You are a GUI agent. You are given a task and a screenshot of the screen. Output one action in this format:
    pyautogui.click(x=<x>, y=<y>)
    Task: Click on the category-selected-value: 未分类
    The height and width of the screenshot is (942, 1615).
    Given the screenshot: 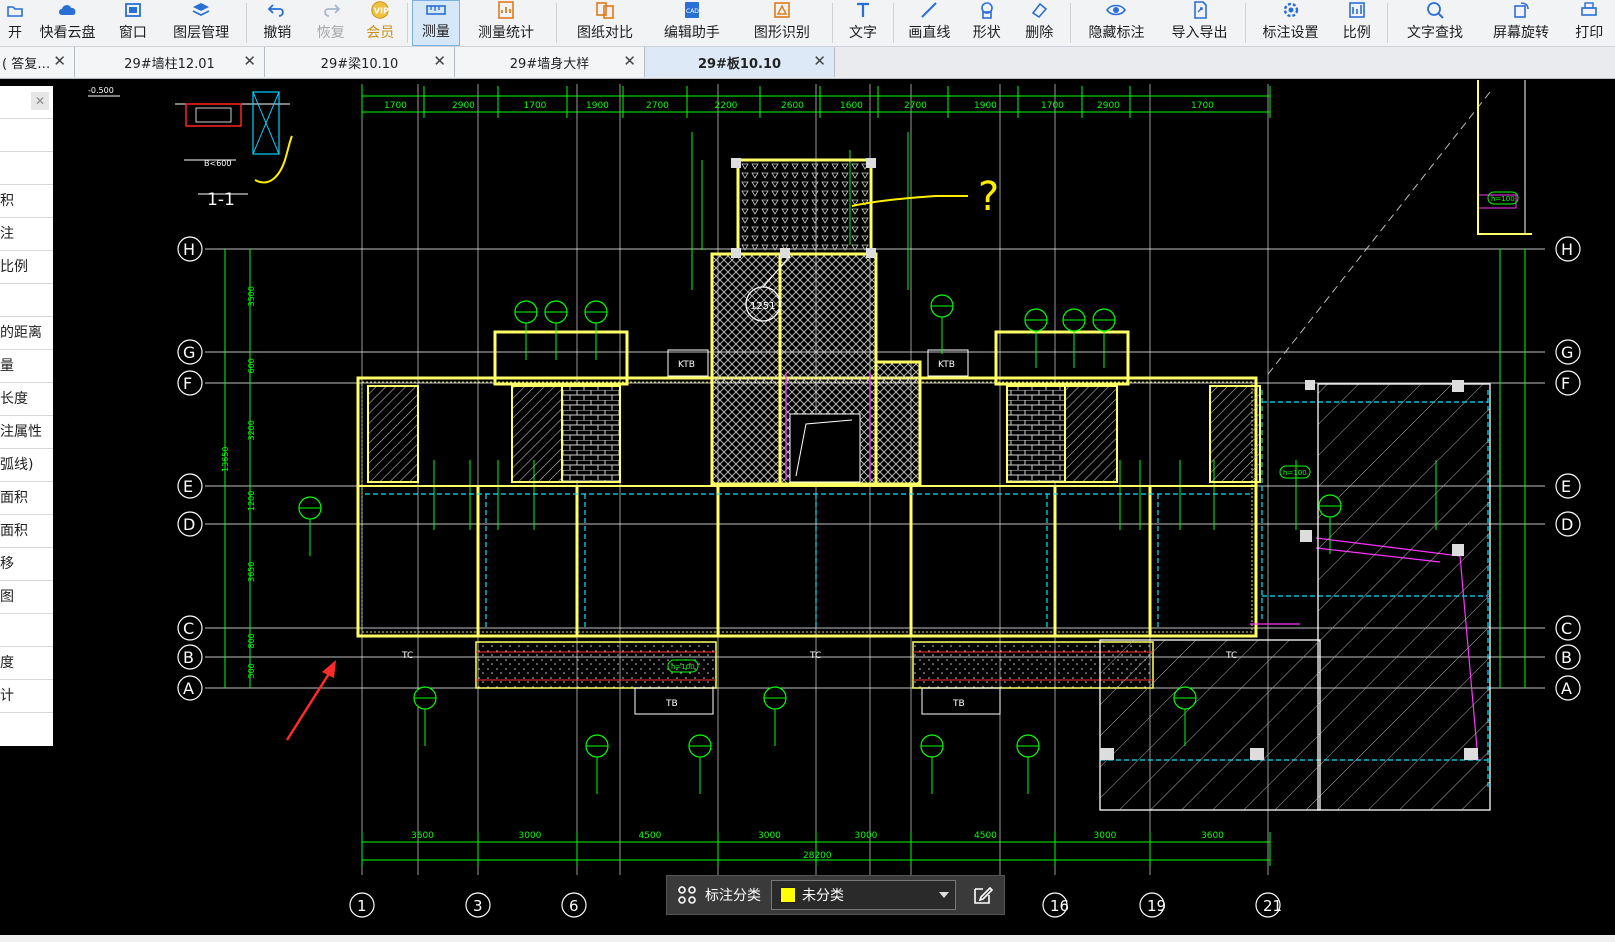 What is the action you would take?
    pyautogui.click(x=823, y=896)
    